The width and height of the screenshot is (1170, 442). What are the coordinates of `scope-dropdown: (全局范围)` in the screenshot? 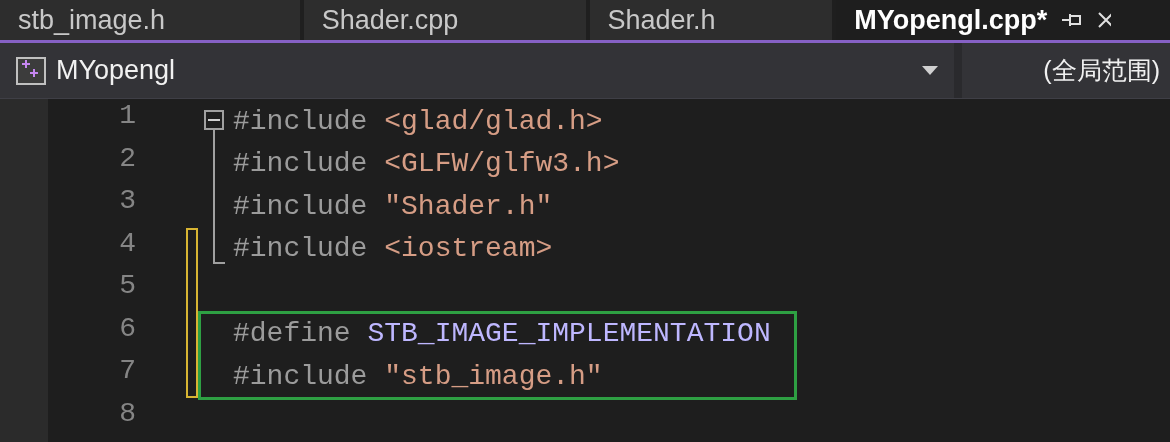 It's located at (1066, 70).